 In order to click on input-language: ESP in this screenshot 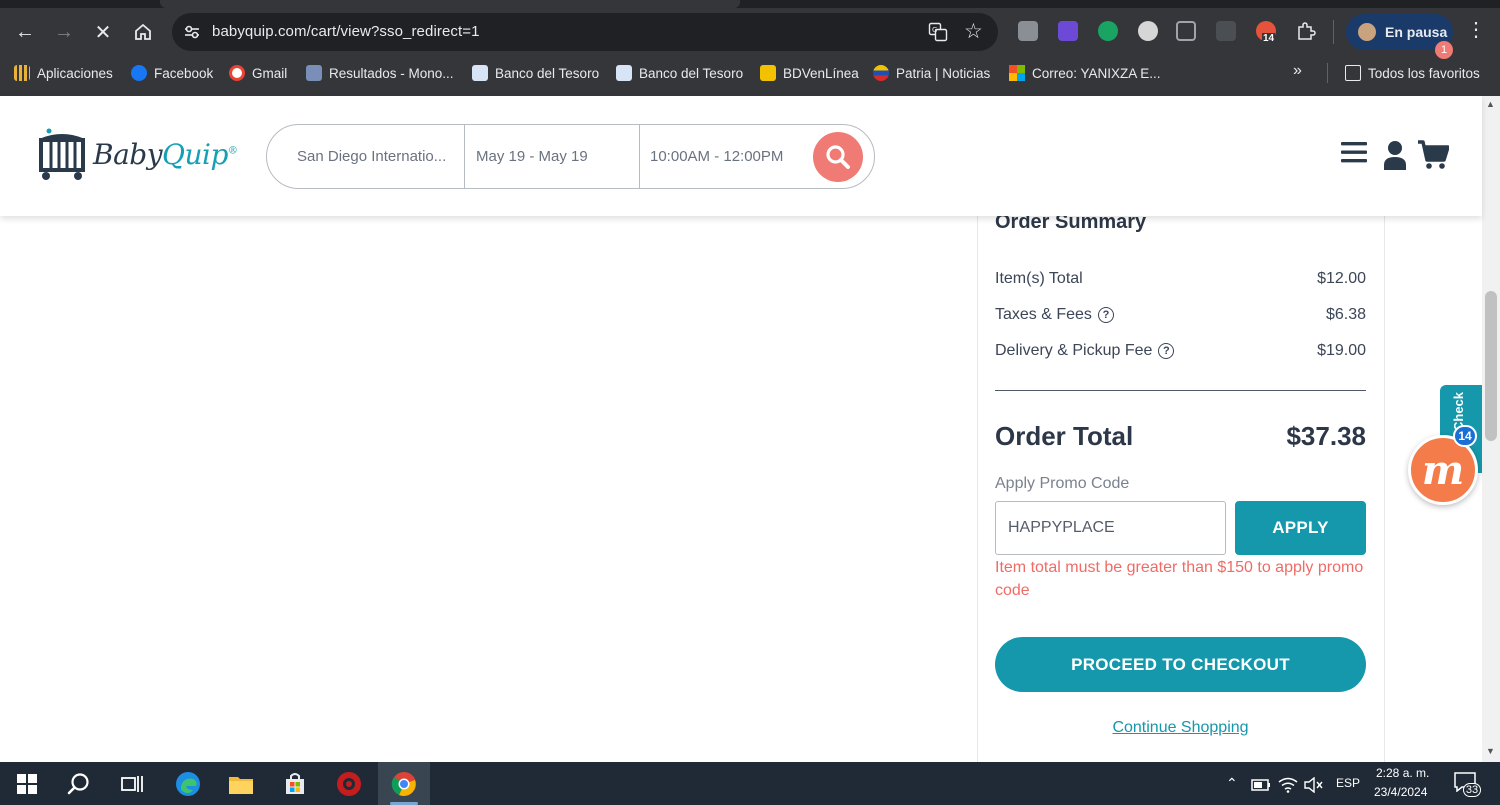, I will do `click(1348, 783)`.